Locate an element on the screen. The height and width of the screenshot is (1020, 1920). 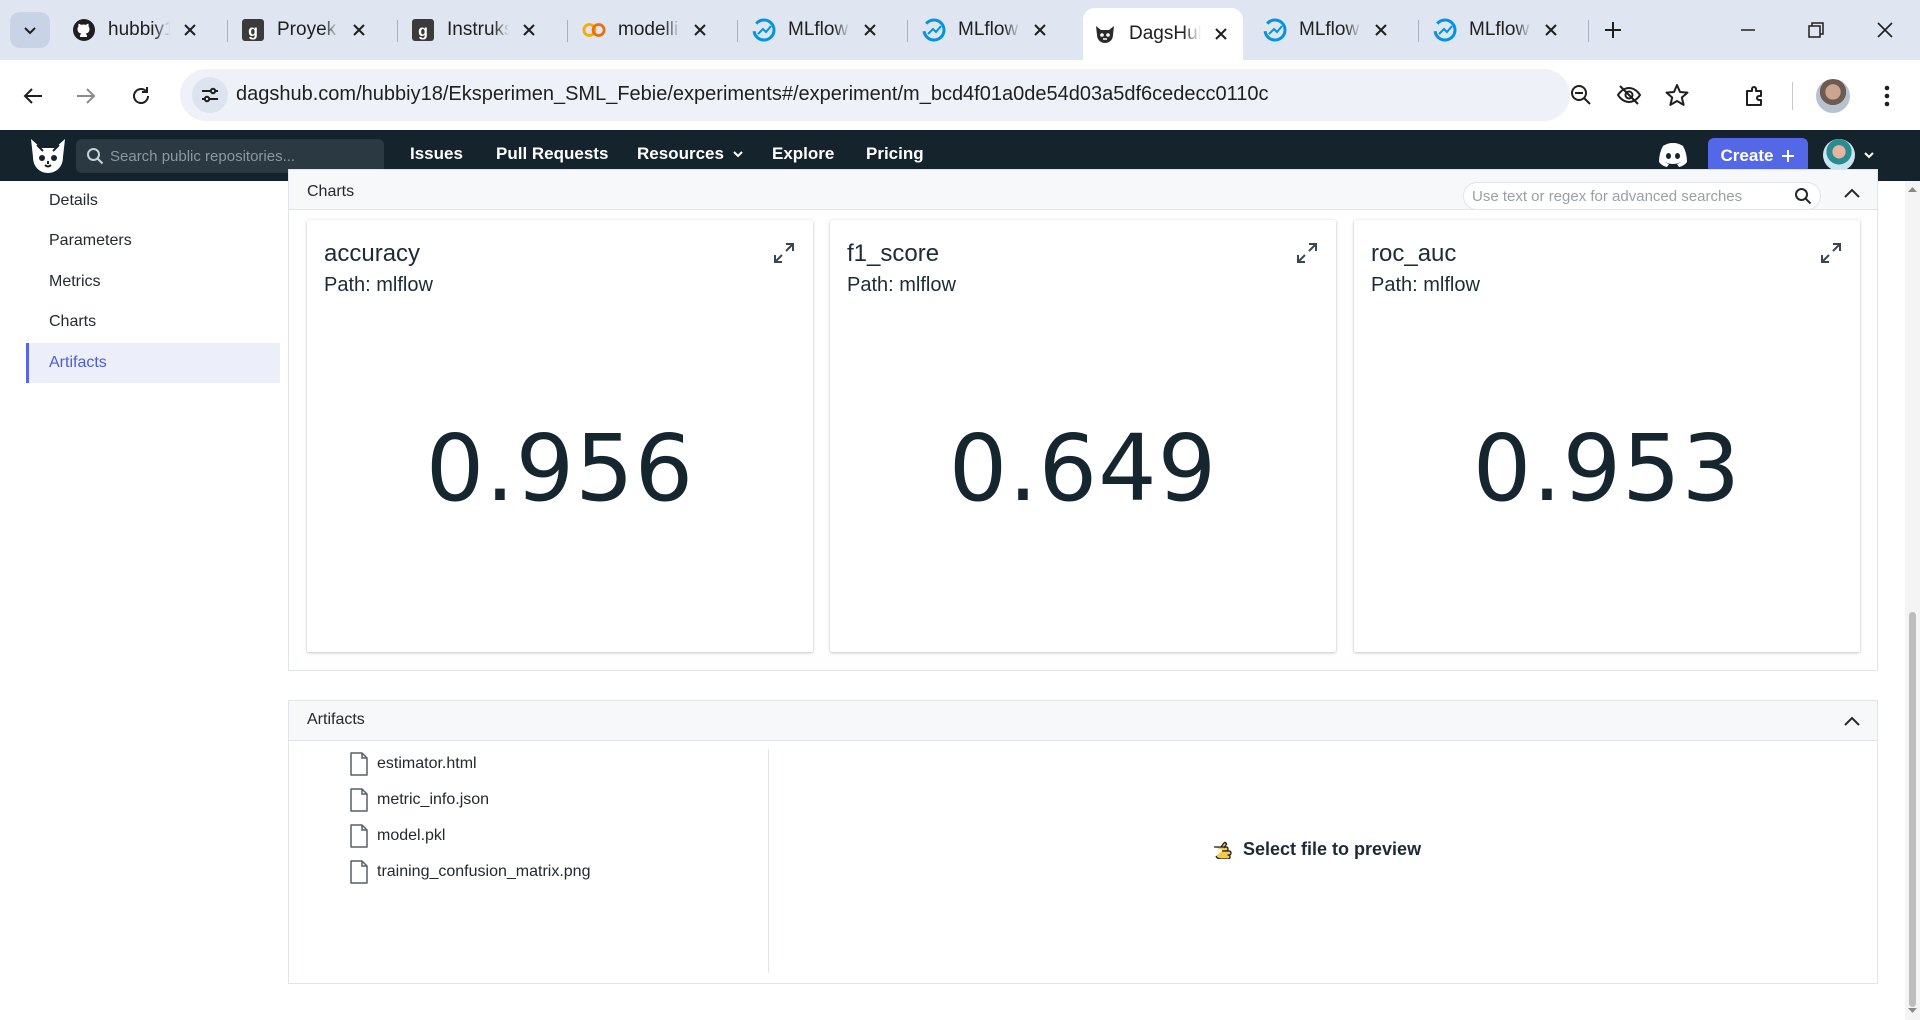
scroll-up-icon is located at coordinates (1912, 189).